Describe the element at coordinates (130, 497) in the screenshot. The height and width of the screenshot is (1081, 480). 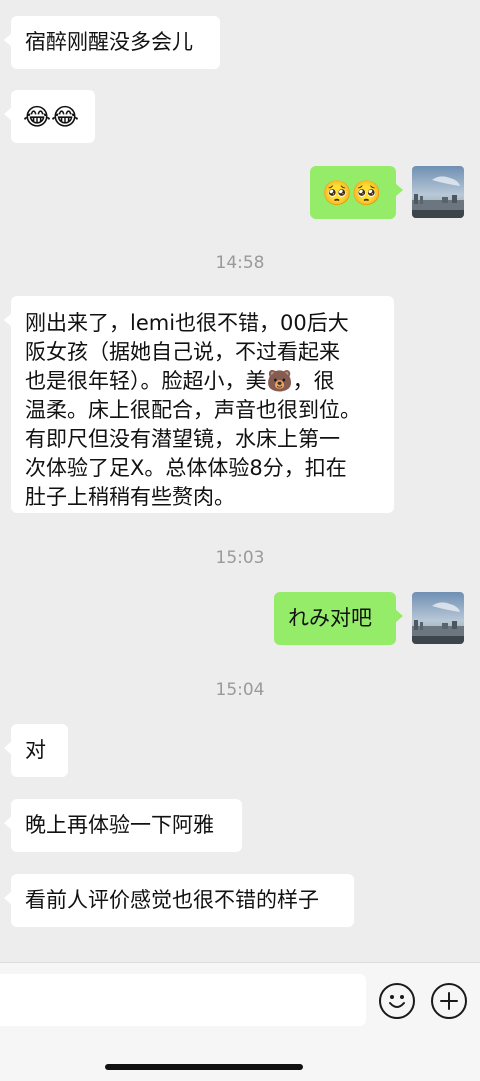
I see `message-line: 肚子上稍稍有些赘肉。` at that location.